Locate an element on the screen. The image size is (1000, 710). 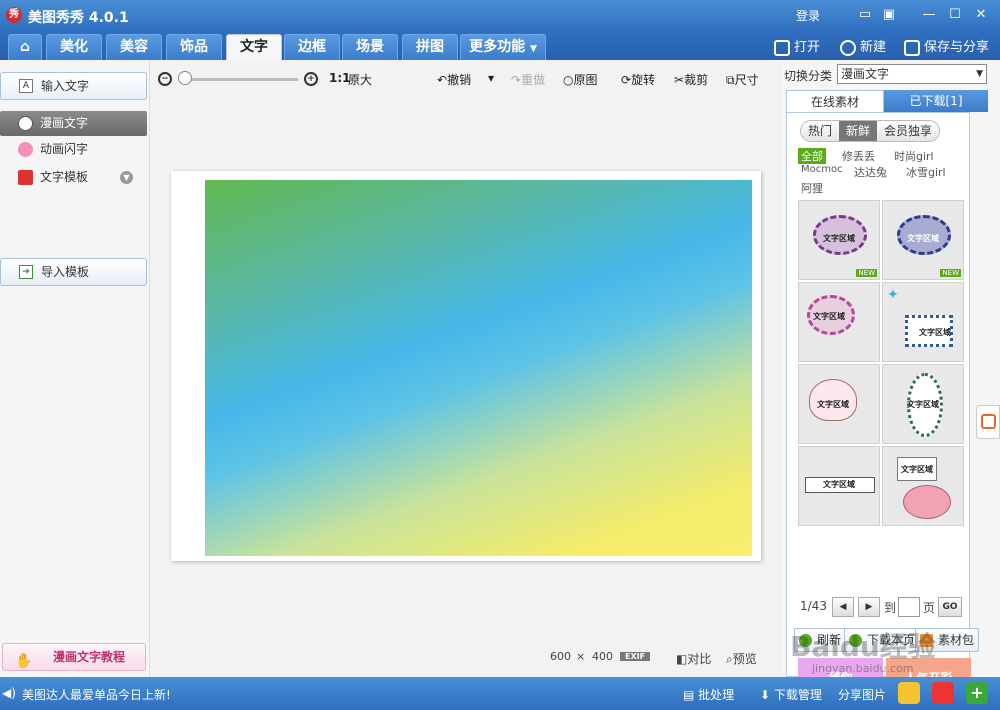
menu-comic-text: 漫画文字 is located at coordinates (73, 123).